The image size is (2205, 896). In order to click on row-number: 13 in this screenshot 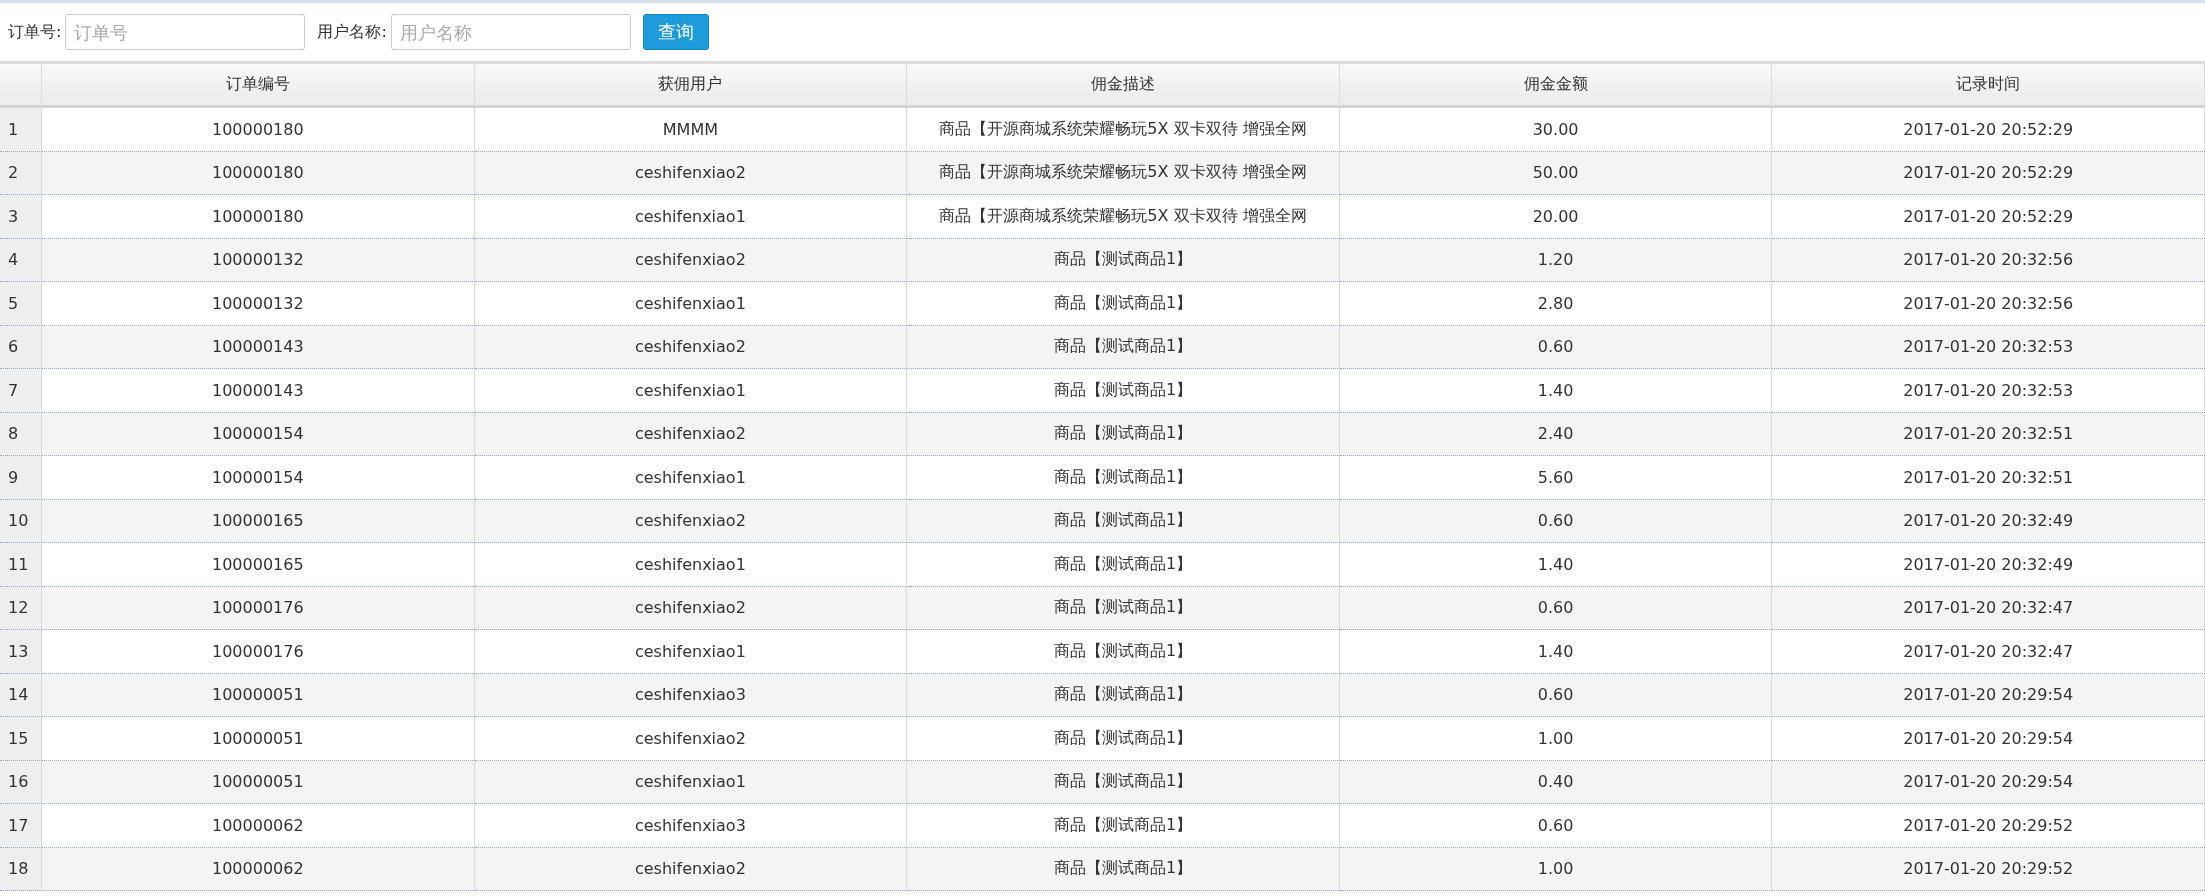, I will do `click(21, 652)`.